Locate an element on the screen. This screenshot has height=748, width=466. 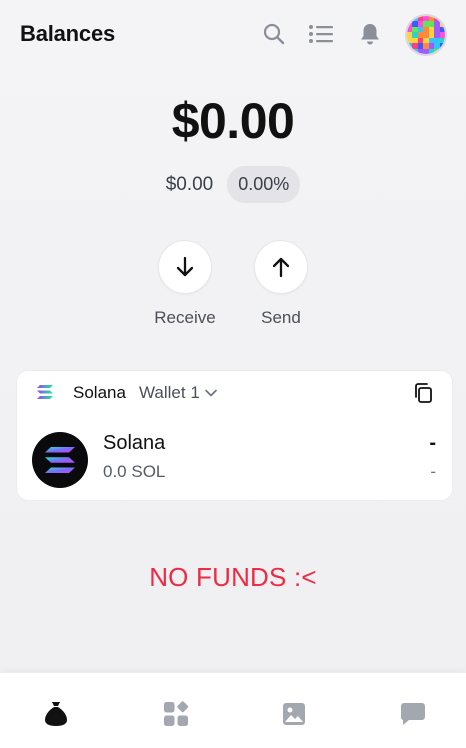
list-icon is located at coordinates (321, 34).